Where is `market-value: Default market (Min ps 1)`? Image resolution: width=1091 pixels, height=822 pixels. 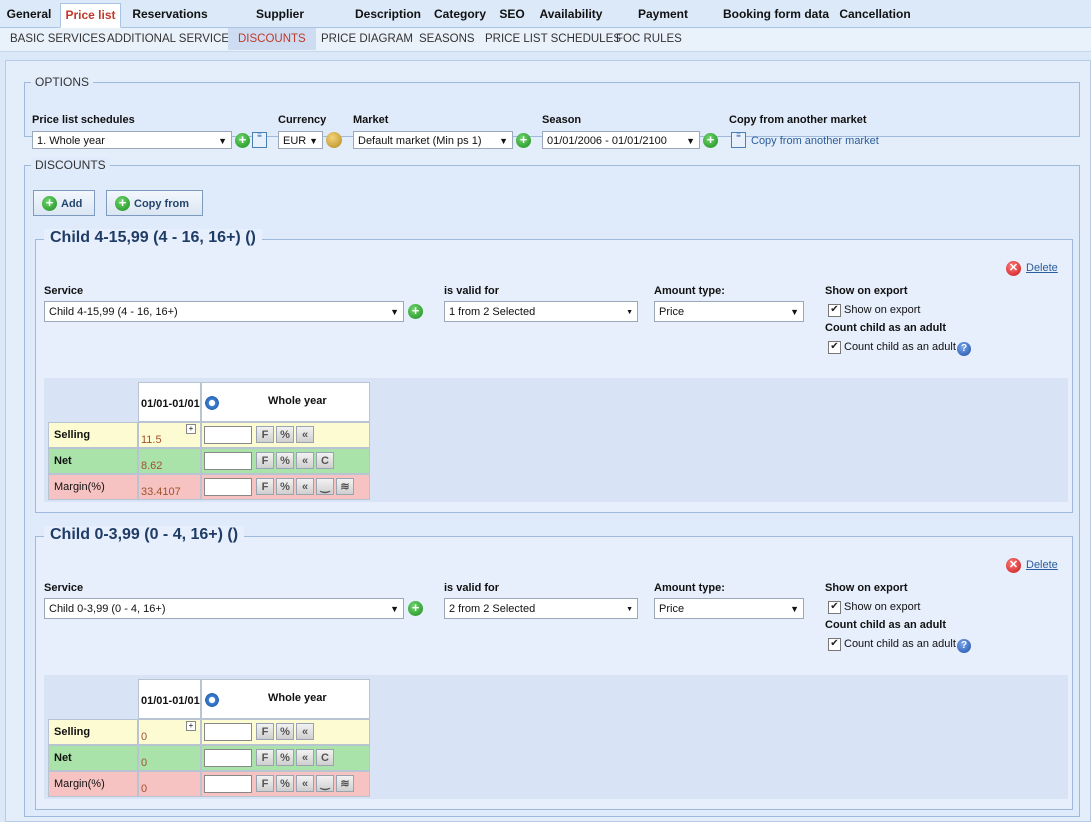 market-value: Default market (Min ps 1) is located at coordinates (420, 141).